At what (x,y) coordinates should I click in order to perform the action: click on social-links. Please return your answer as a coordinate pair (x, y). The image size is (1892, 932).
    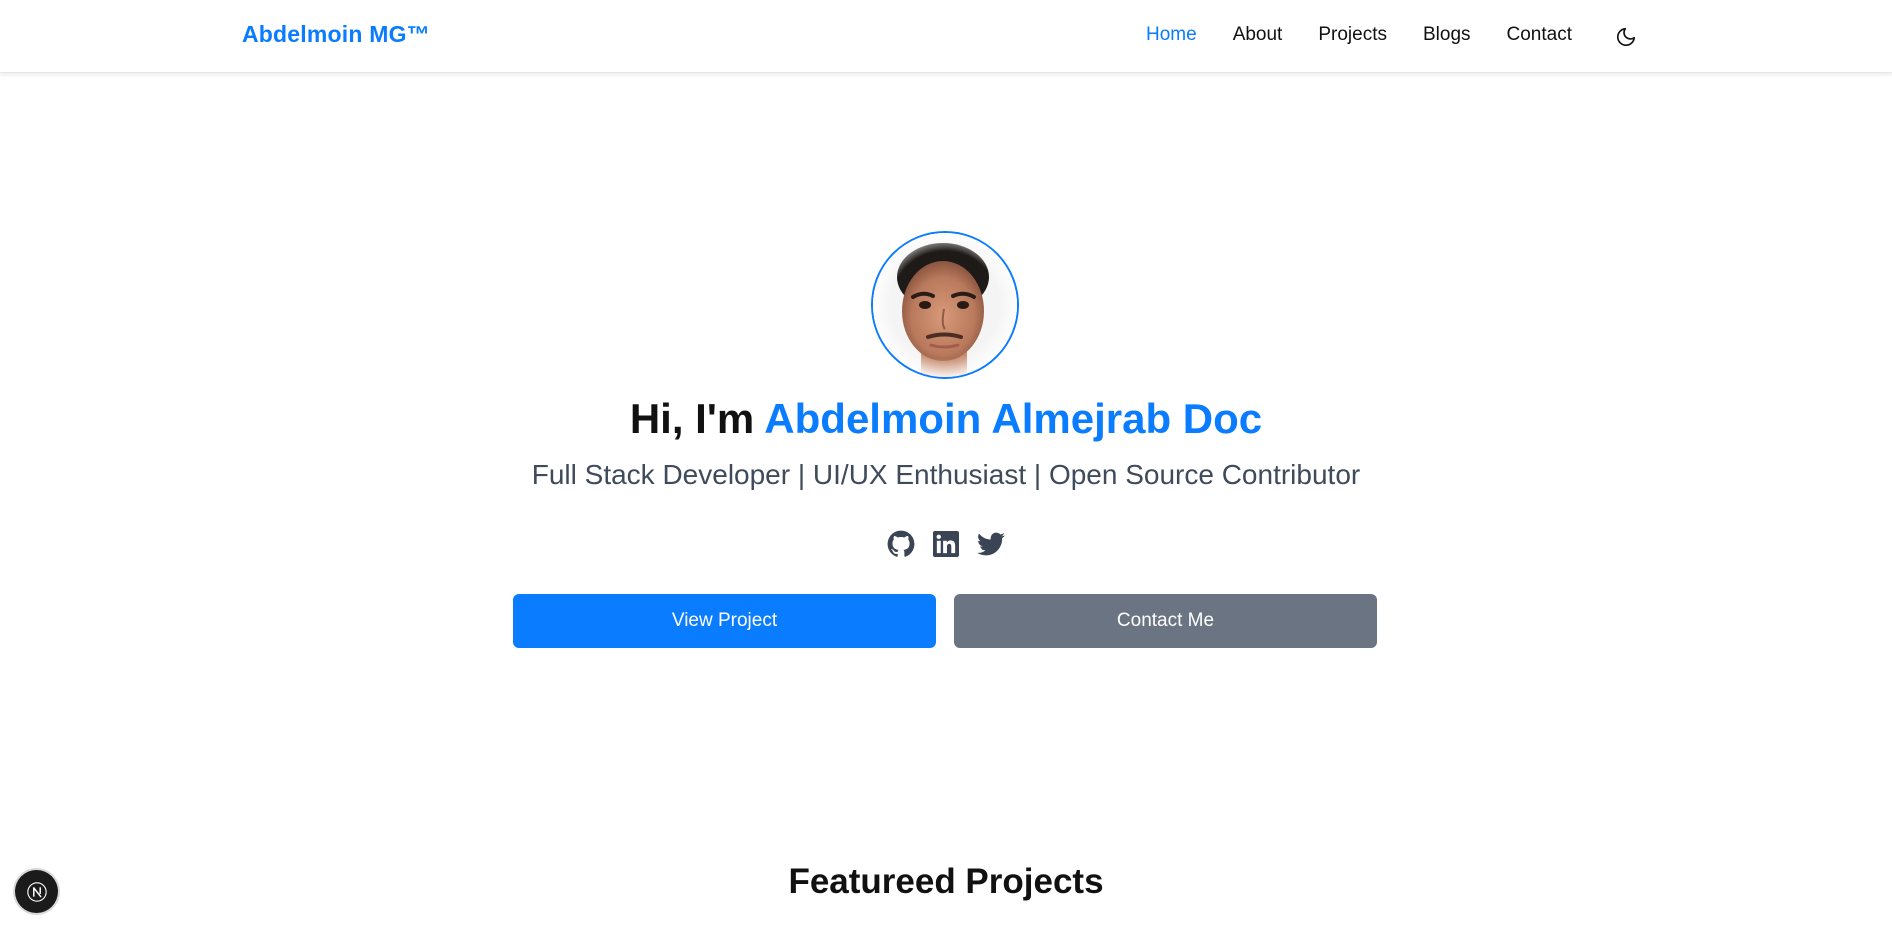
    Looking at the image, I should click on (946, 544).